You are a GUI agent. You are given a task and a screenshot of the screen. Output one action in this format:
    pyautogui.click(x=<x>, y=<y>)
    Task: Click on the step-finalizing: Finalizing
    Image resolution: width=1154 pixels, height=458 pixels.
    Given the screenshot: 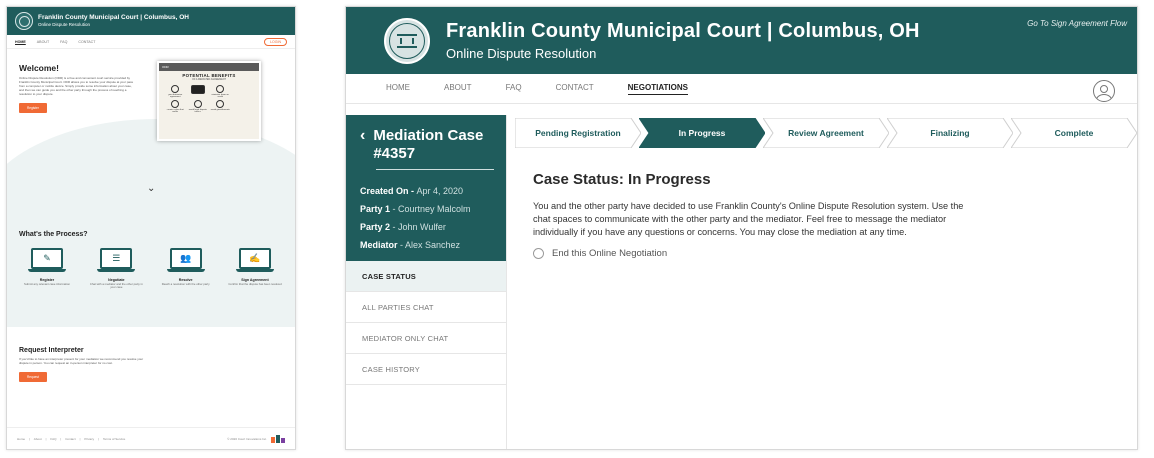 What is the action you would take?
    pyautogui.click(x=950, y=133)
    